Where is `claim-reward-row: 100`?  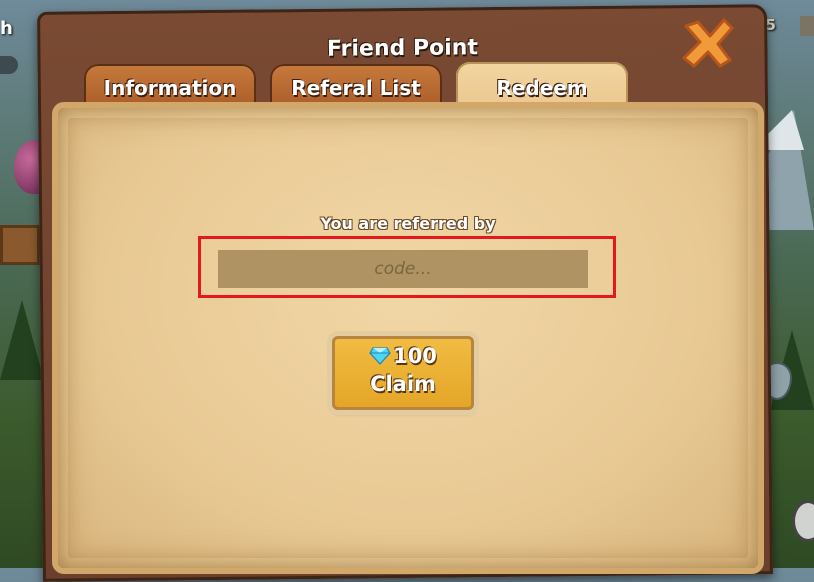 claim-reward-row: 100 is located at coordinates (403, 356).